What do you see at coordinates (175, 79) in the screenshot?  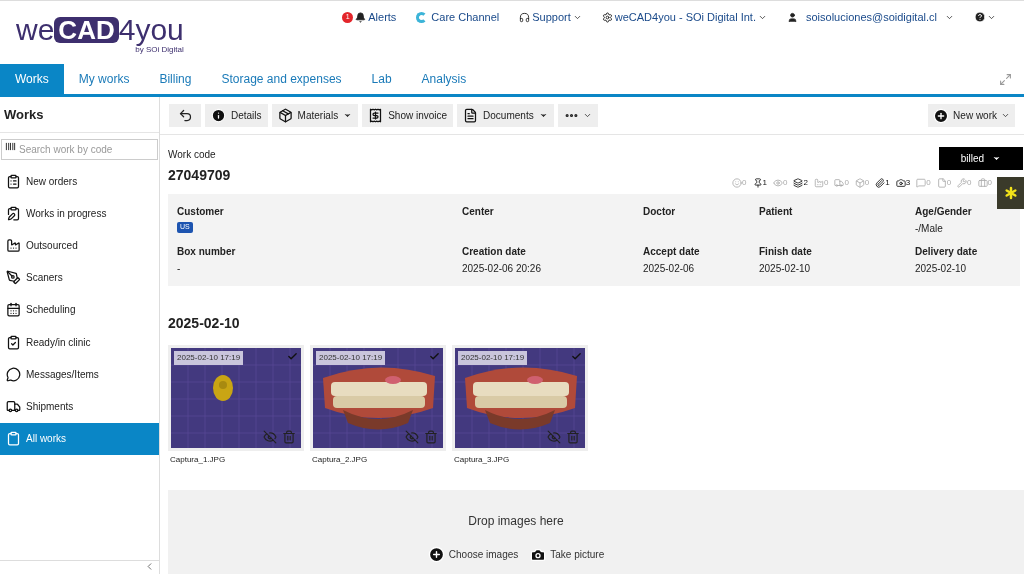 I see `nav-tab: Billing` at bounding box center [175, 79].